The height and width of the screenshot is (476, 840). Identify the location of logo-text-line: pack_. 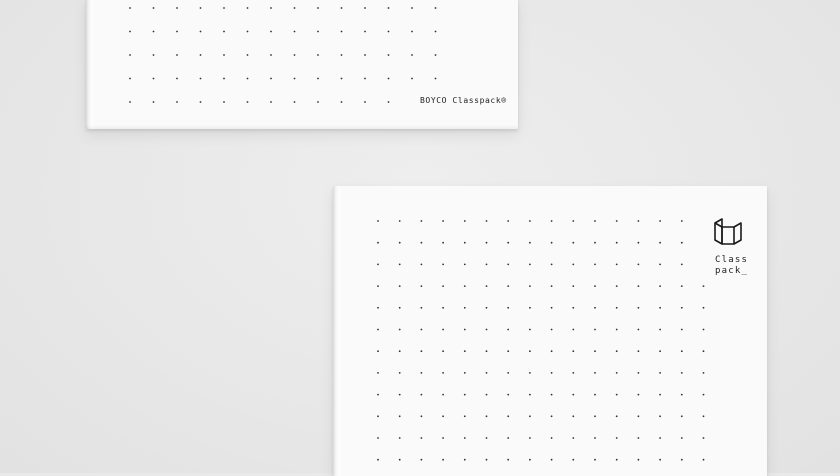
(732, 271).